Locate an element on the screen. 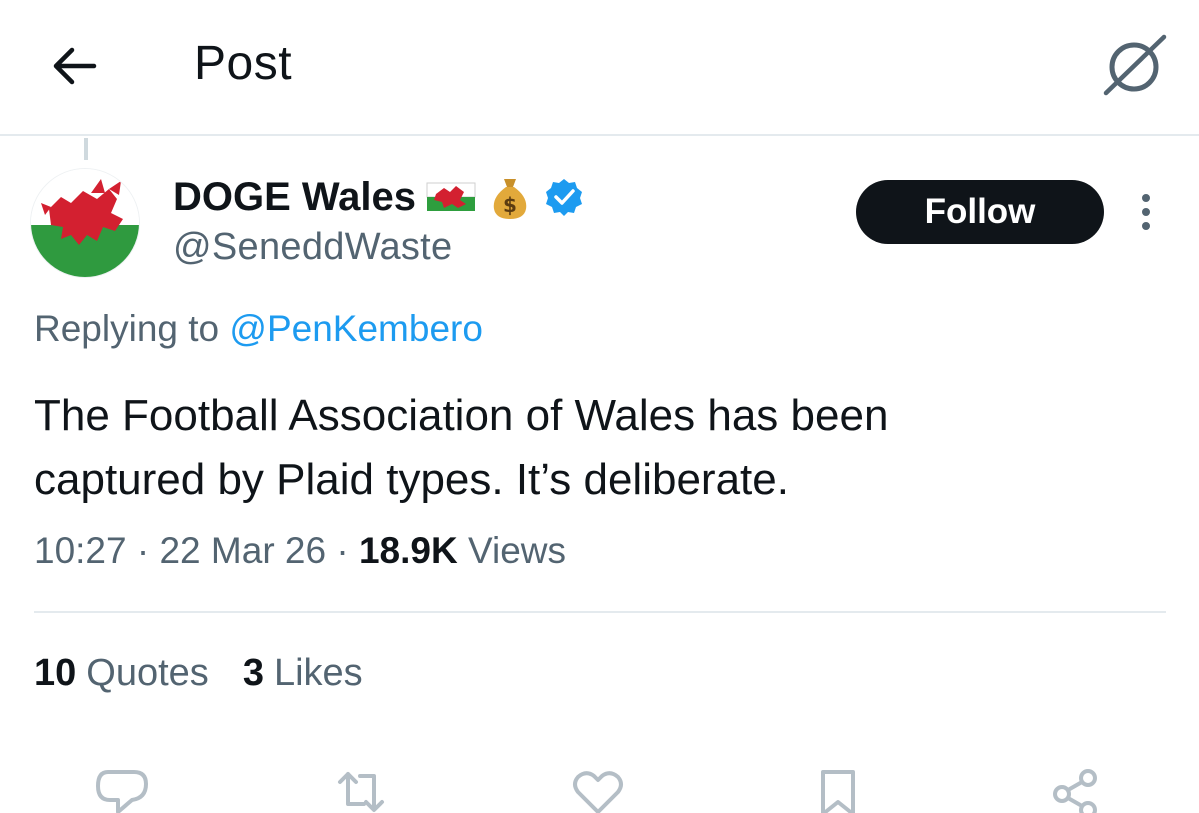 This screenshot has width=1199, height=813. likes-label: Likes is located at coordinates (318, 673).